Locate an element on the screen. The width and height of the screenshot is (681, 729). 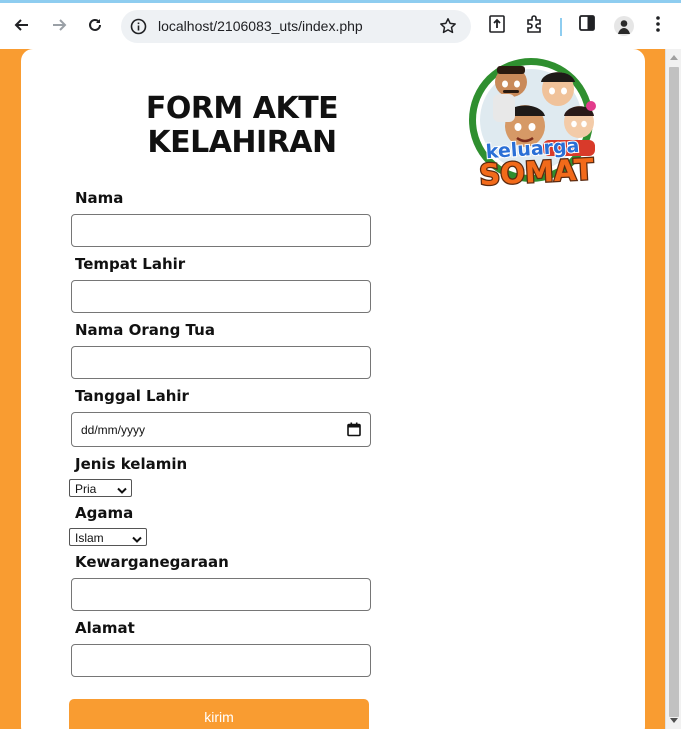
kebab-menu-icon is located at coordinates (658, 26).